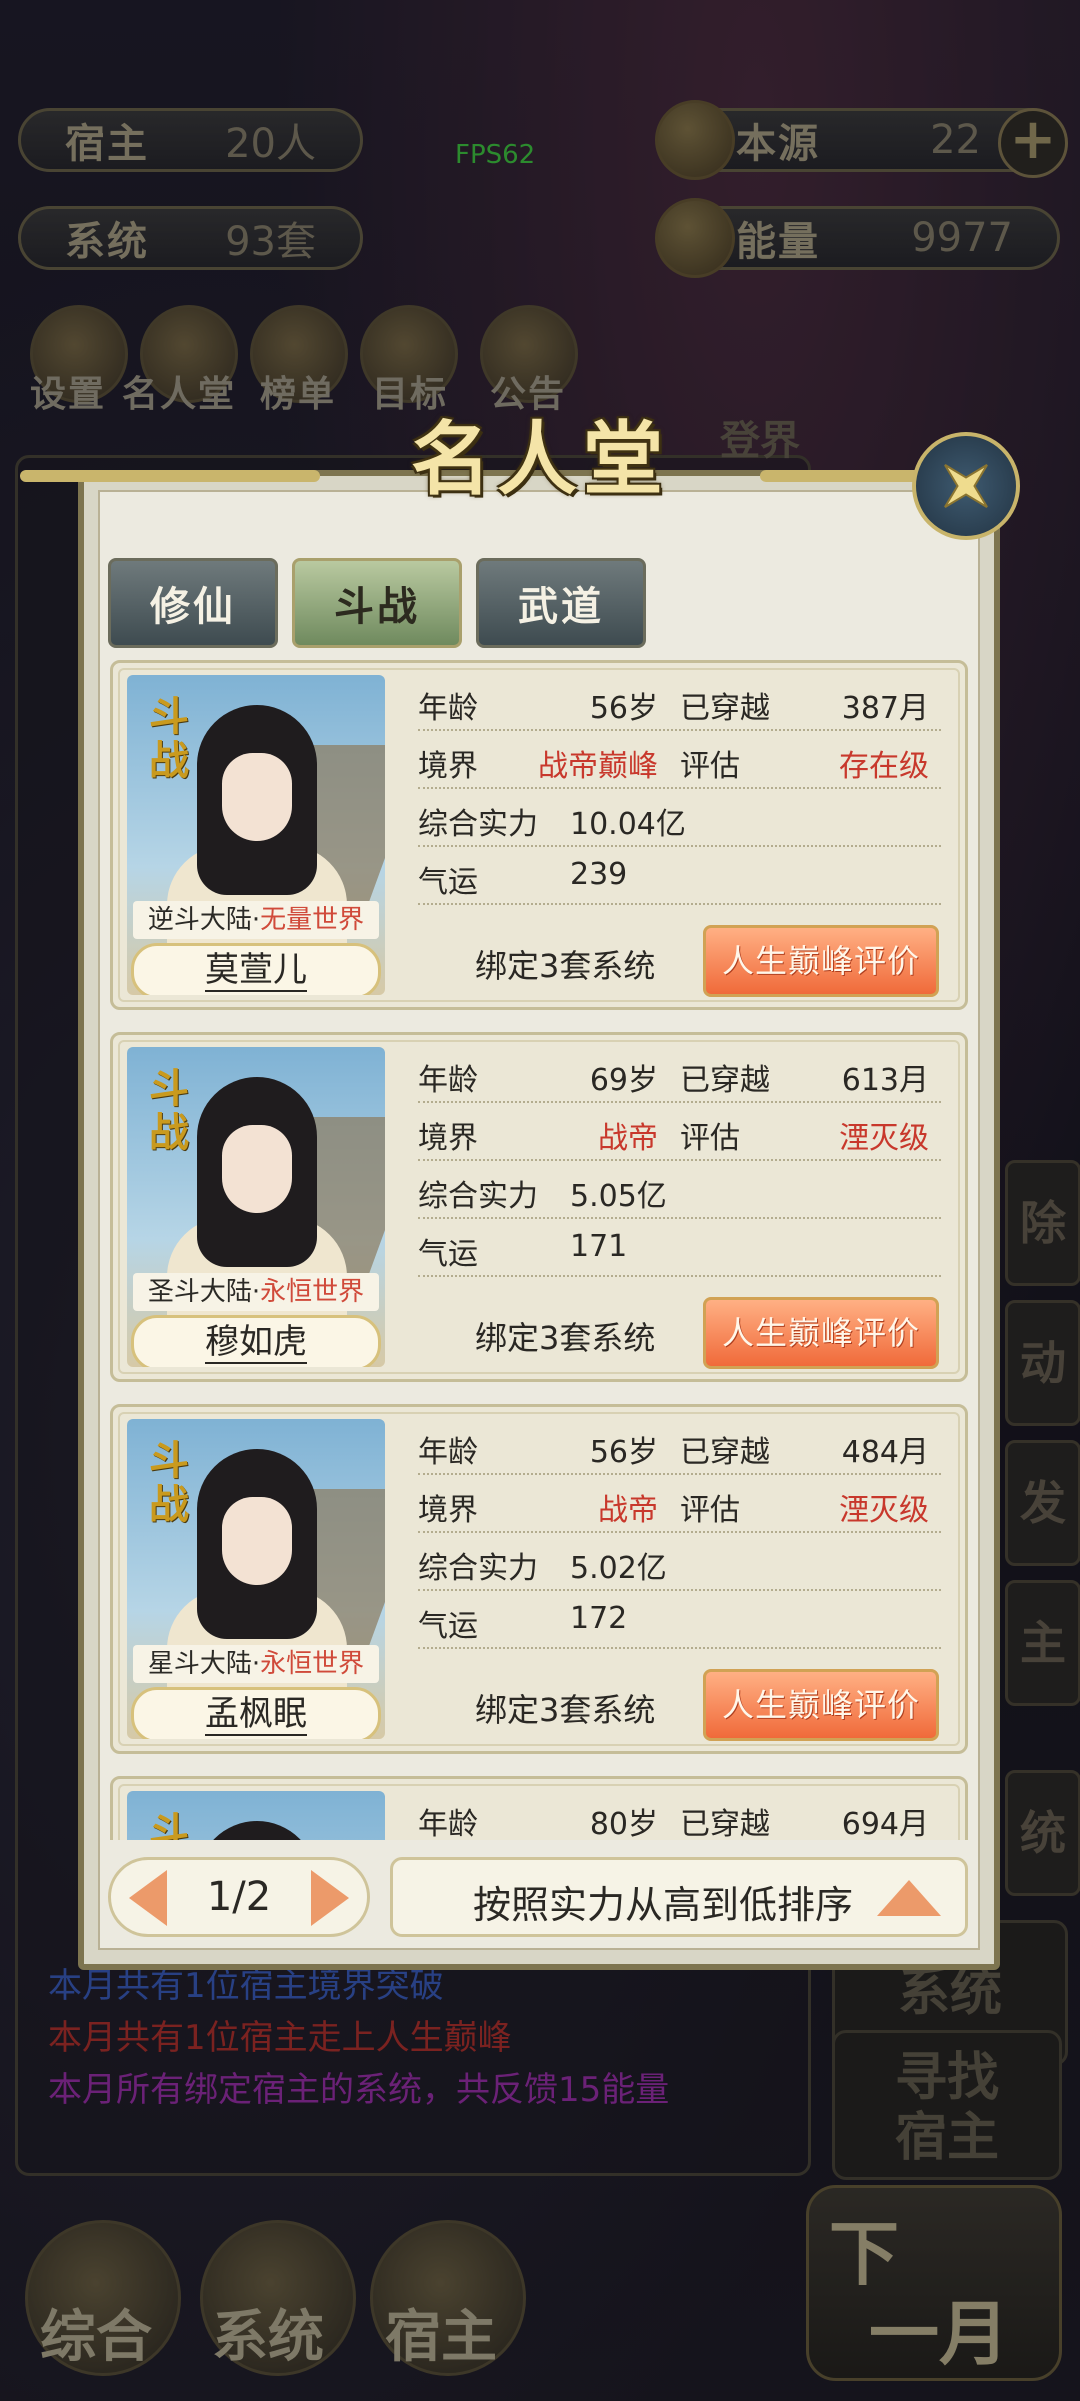 Image resolution: width=1080 pixels, height=2401 pixels. What do you see at coordinates (840, 476) in the screenshot?
I see `title-wing-right` at bounding box center [840, 476].